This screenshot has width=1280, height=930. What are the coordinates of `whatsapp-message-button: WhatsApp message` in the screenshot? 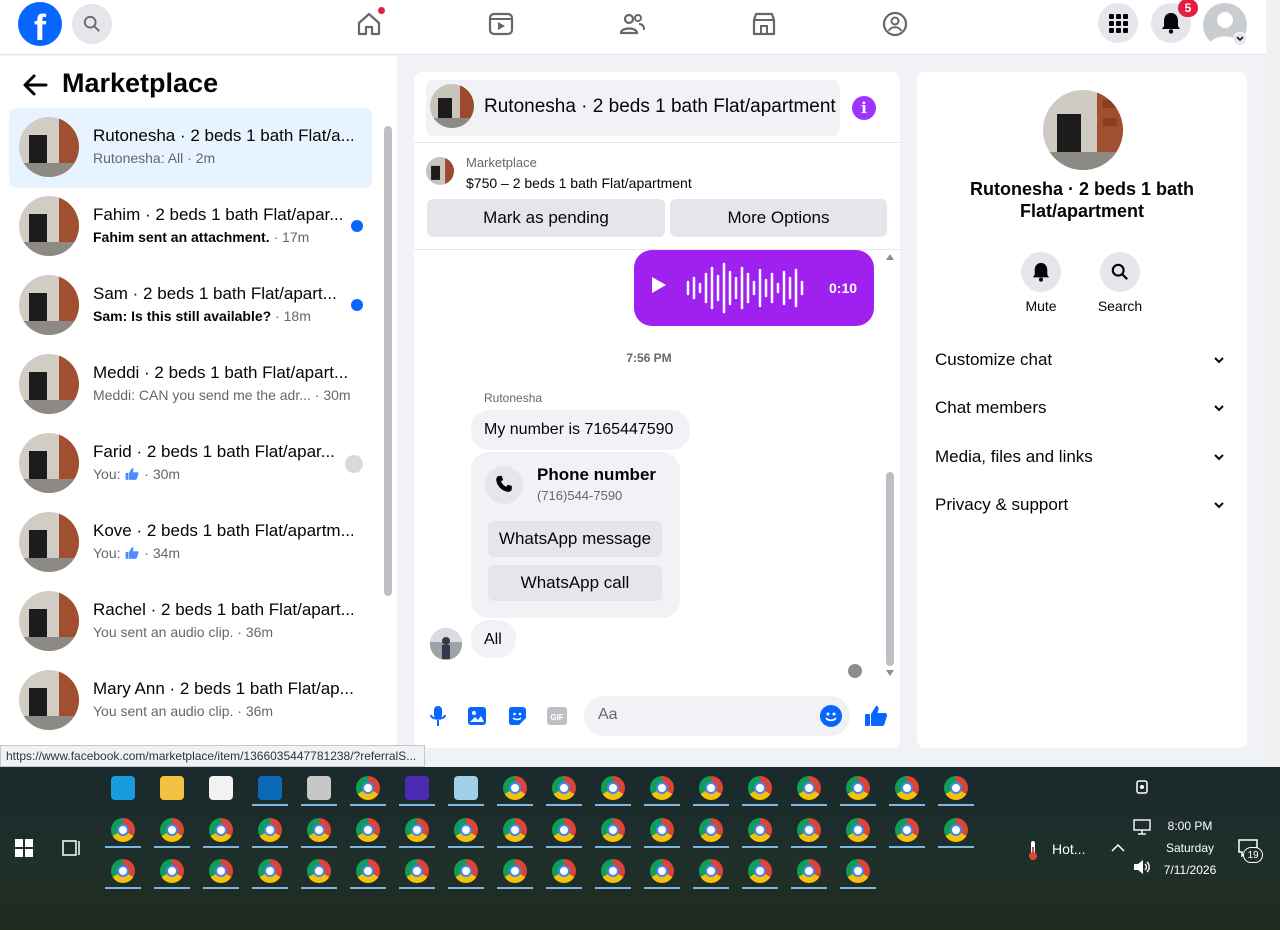 It's located at (575, 539).